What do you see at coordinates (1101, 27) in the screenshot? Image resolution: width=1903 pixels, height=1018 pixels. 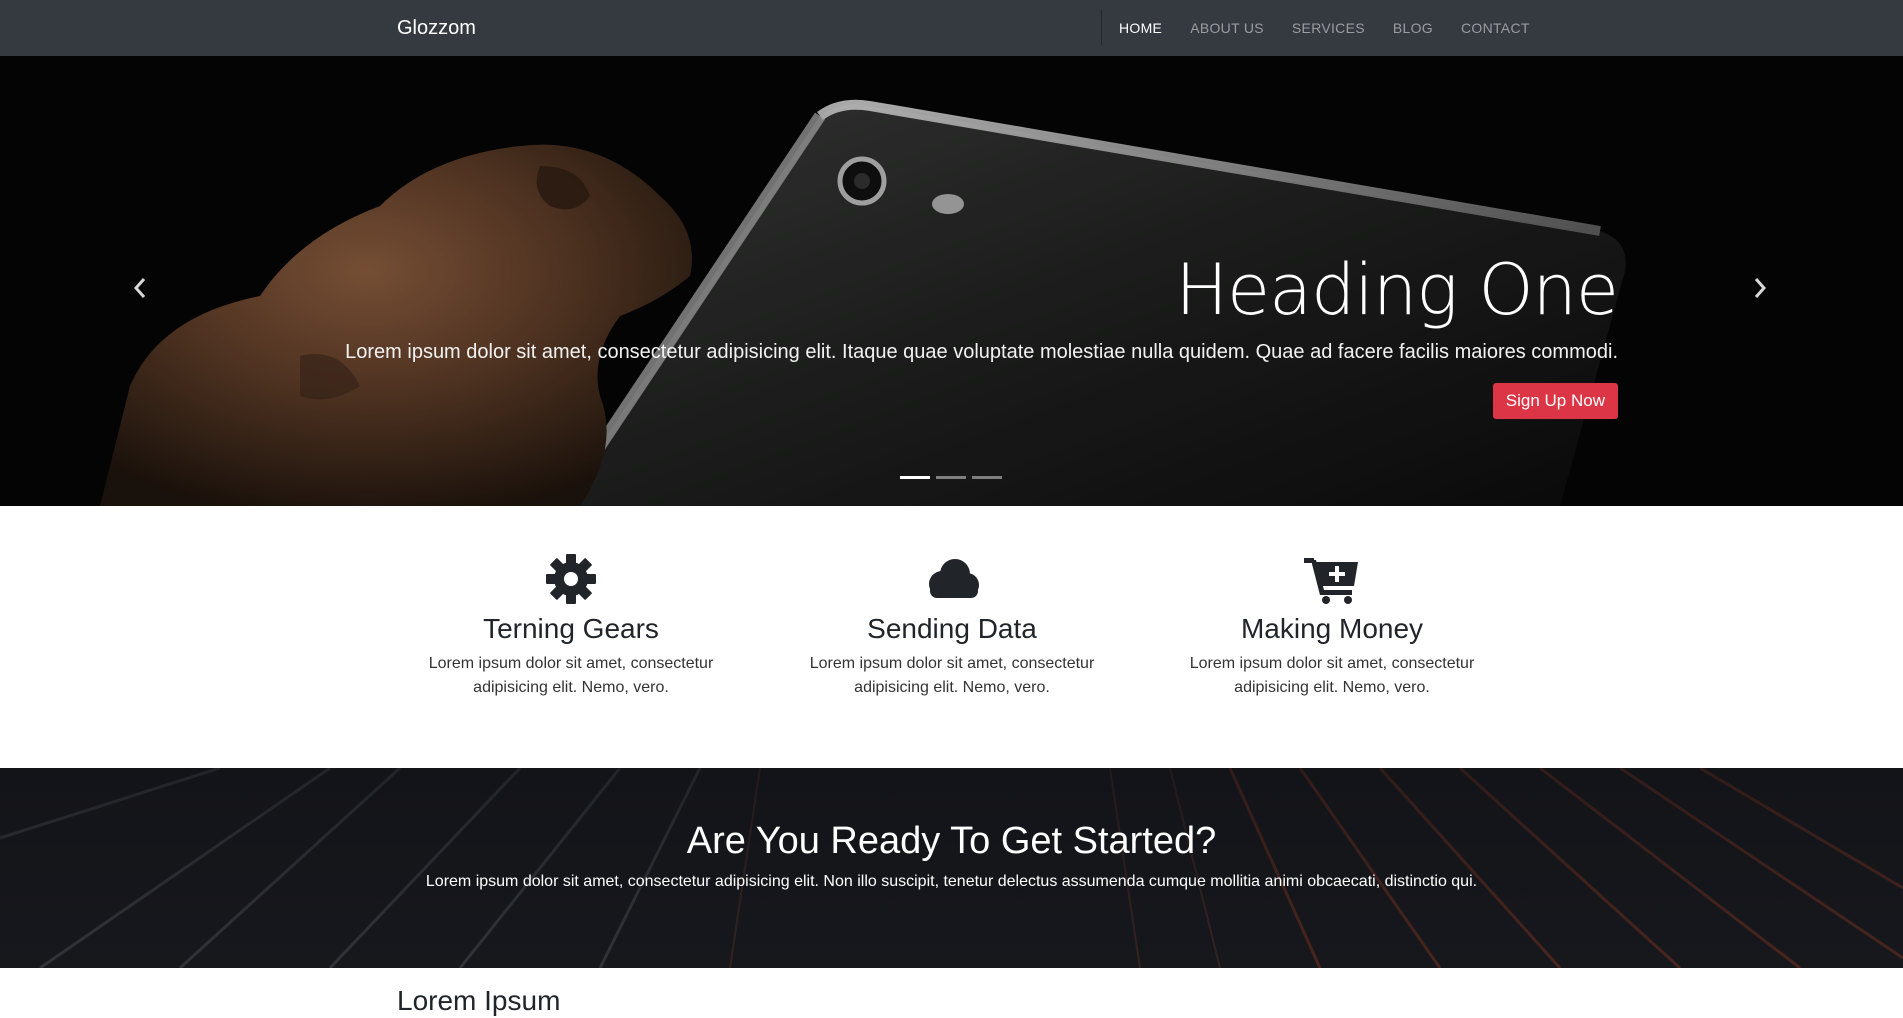 I see `nav-divider` at bounding box center [1101, 27].